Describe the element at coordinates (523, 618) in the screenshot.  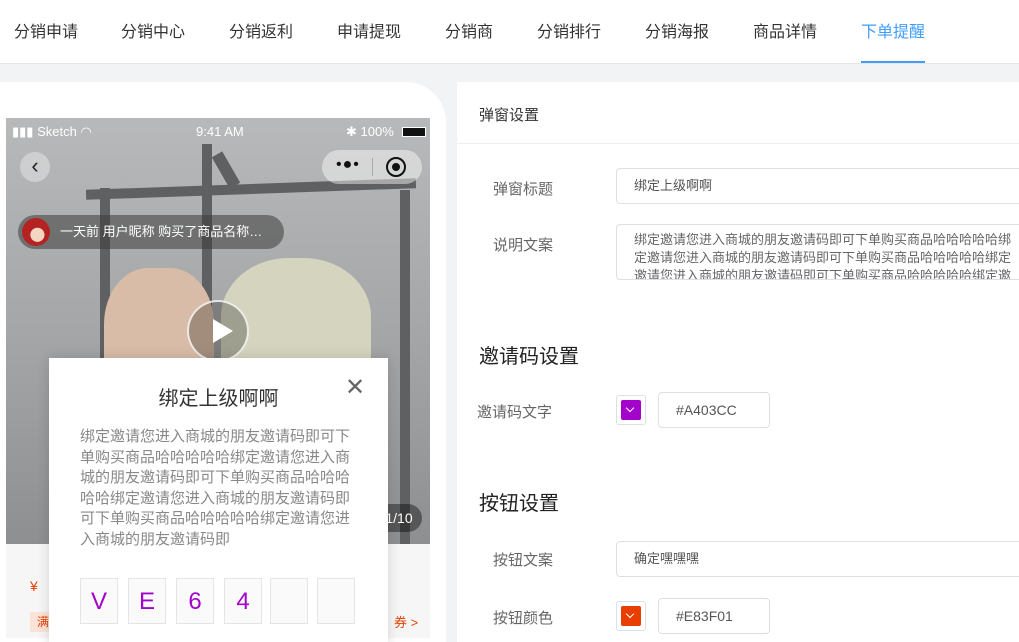
I see `button-color-label: 按钮颜色` at that location.